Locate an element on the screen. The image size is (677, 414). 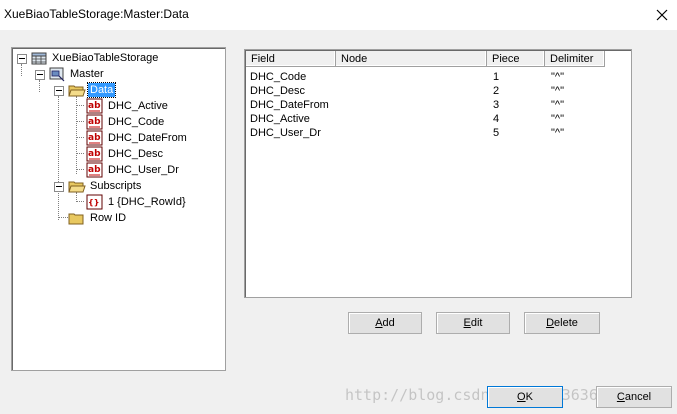
cell-piece: 3 is located at coordinates (496, 105).